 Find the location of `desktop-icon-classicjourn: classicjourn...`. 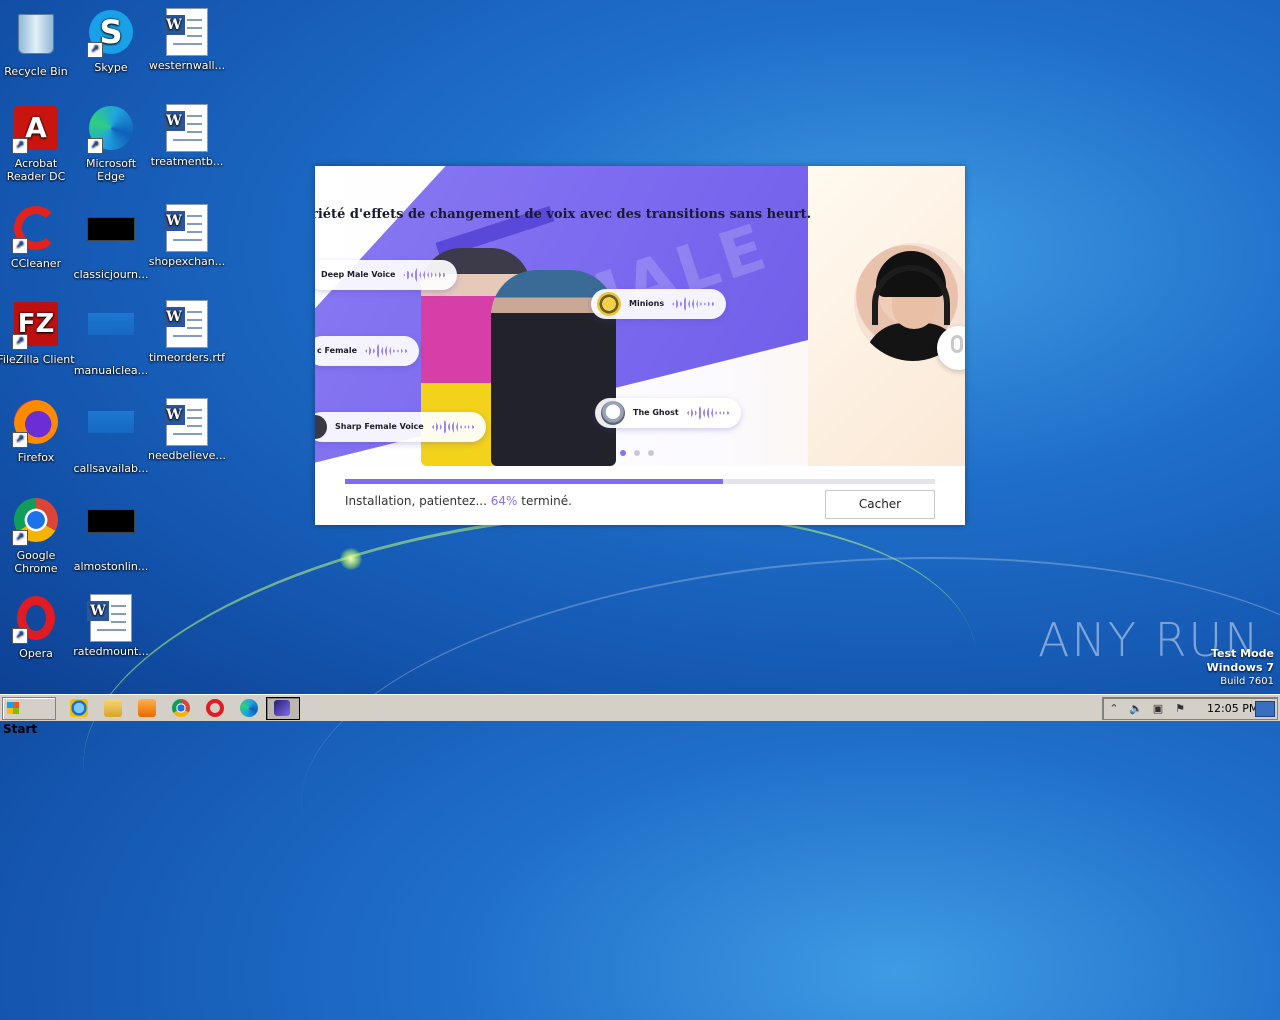

desktop-icon-classicjourn: classicjourn... is located at coordinates (111, 242).